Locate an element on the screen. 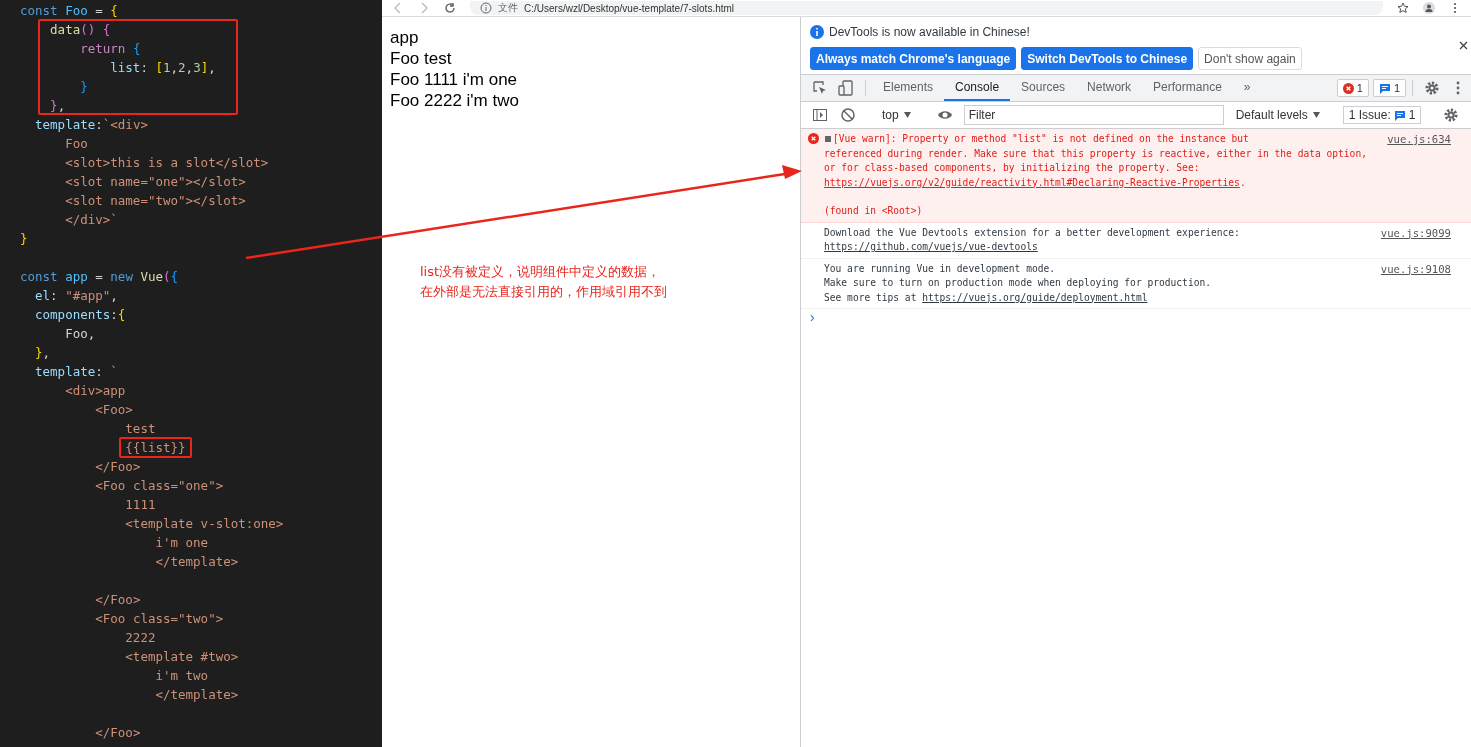 The height and width of the screenshot is (747, 1471). page-text: Foo test is located at coordinates (421, 58).